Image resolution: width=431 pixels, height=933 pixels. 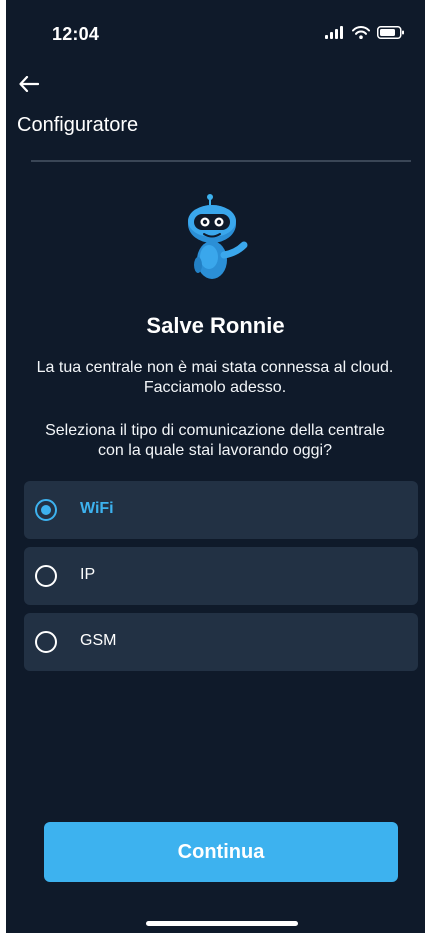 I want to click on radio-dot, so click(x=46, y=510).